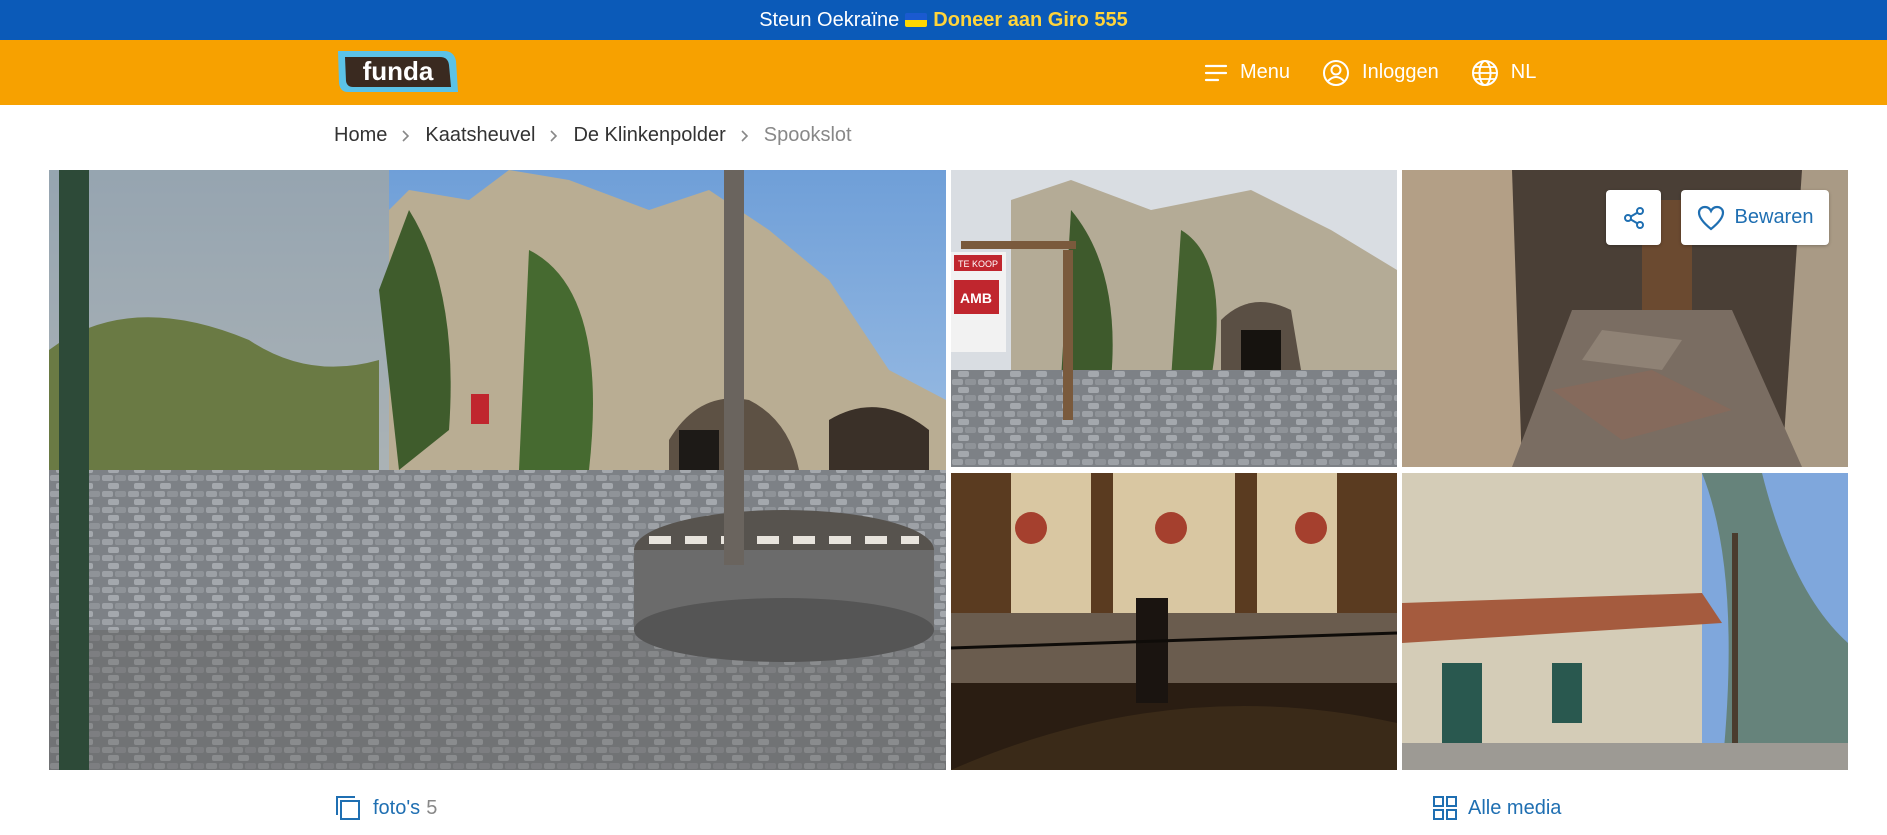 The width and height of the screenshot is (1887, 835). I want to click on photos-stack-icon, so click(348, 808).